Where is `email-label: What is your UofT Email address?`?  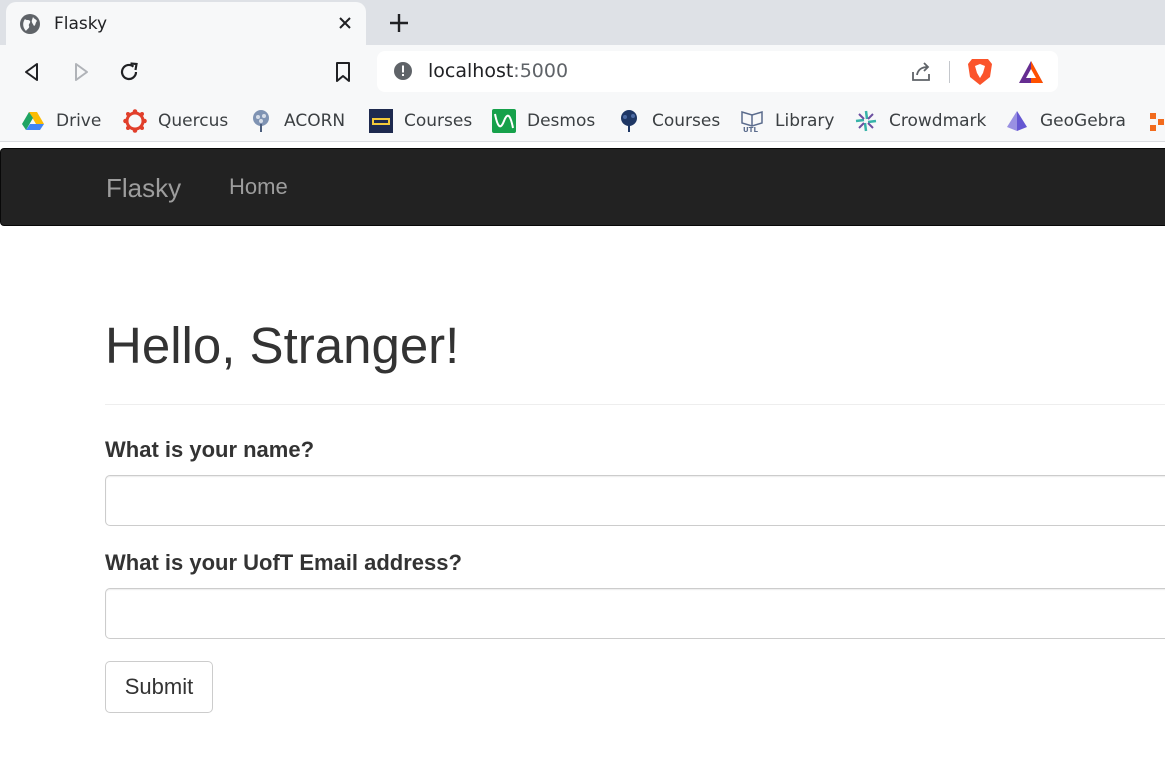 email-label: What is your UofT Email address? is located at coordinates (283, 562).